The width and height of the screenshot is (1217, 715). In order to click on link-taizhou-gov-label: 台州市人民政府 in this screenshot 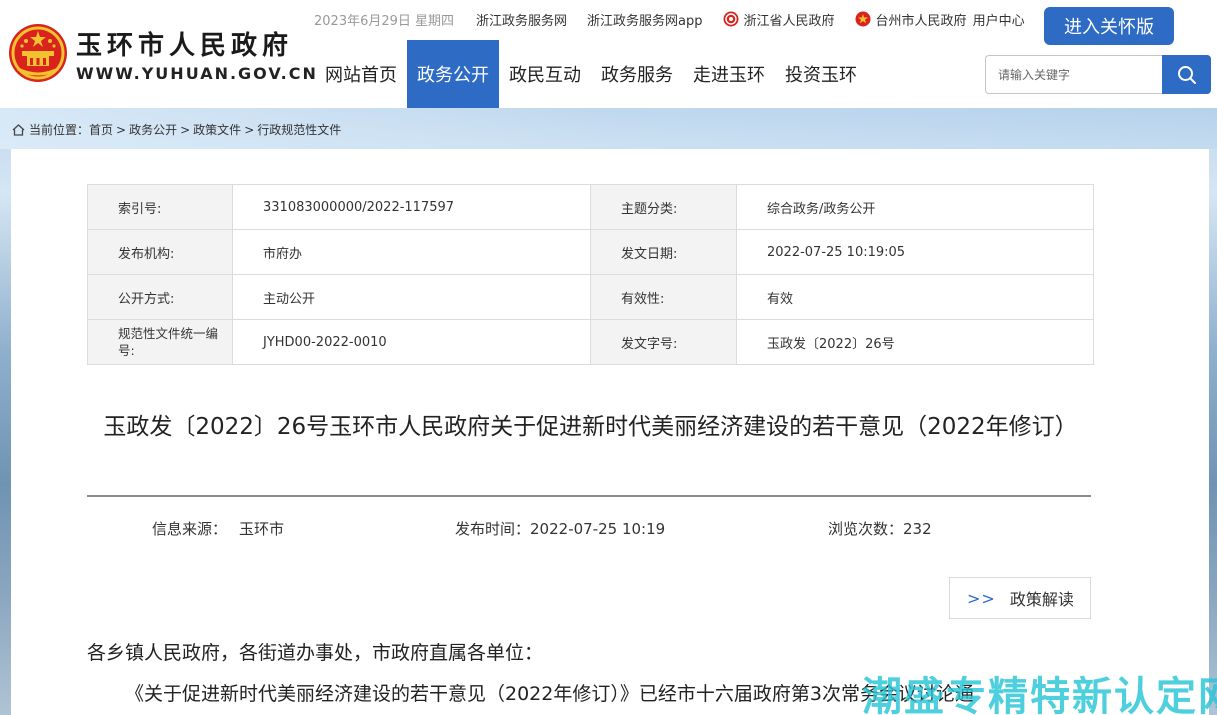, I will do `click(921, 21)`.